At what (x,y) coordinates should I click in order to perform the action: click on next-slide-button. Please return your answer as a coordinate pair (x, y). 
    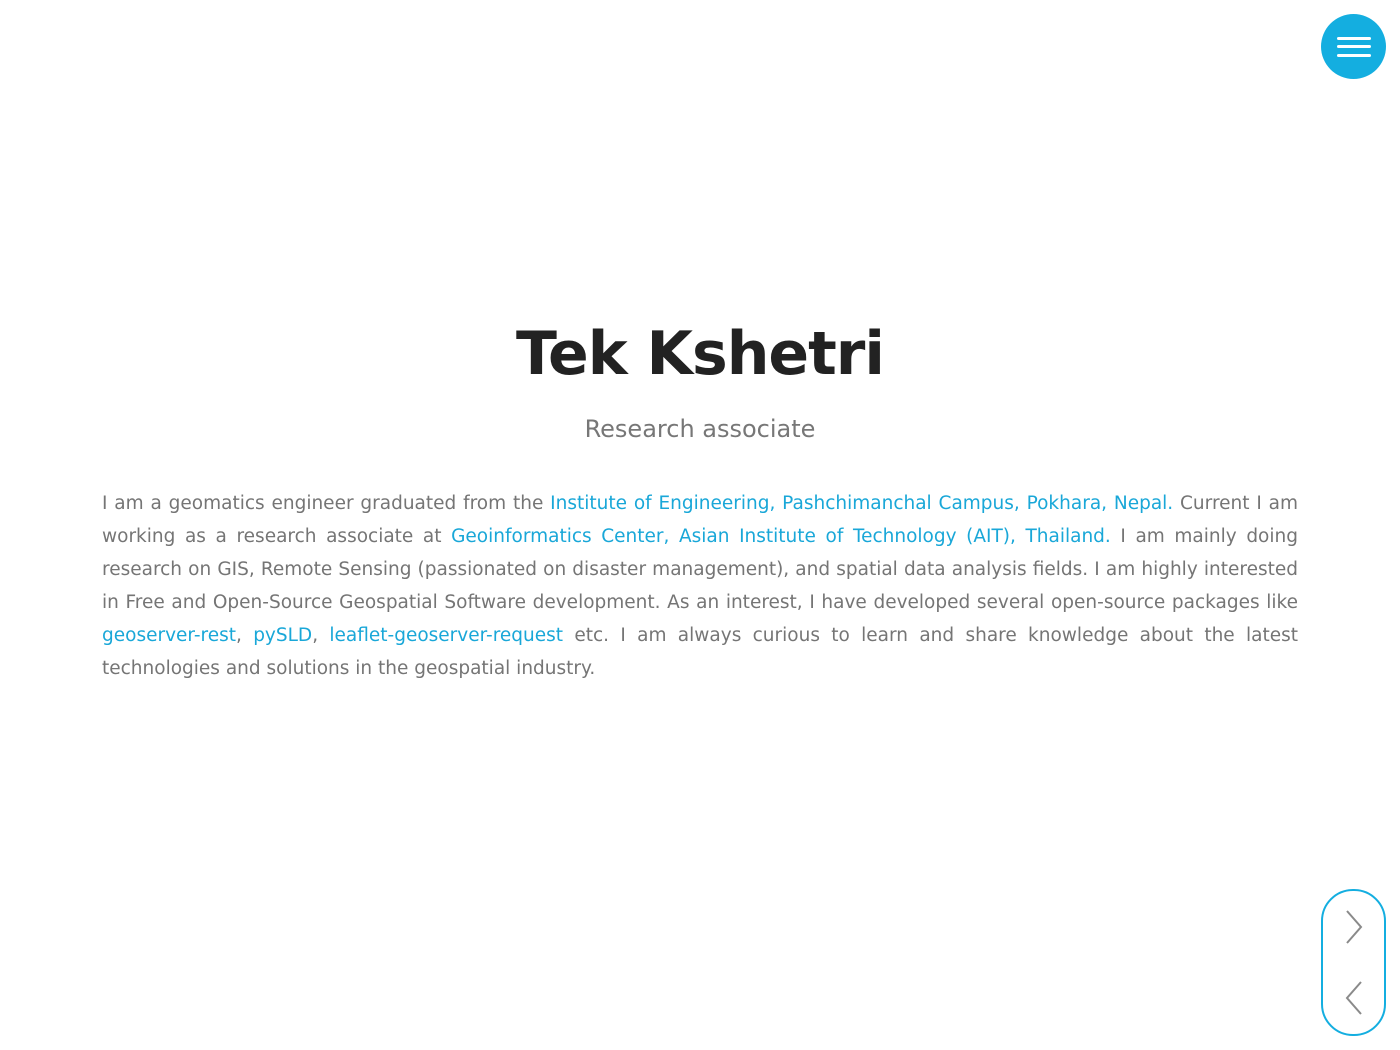
    Looking at the image, I should click on (1354, 927).